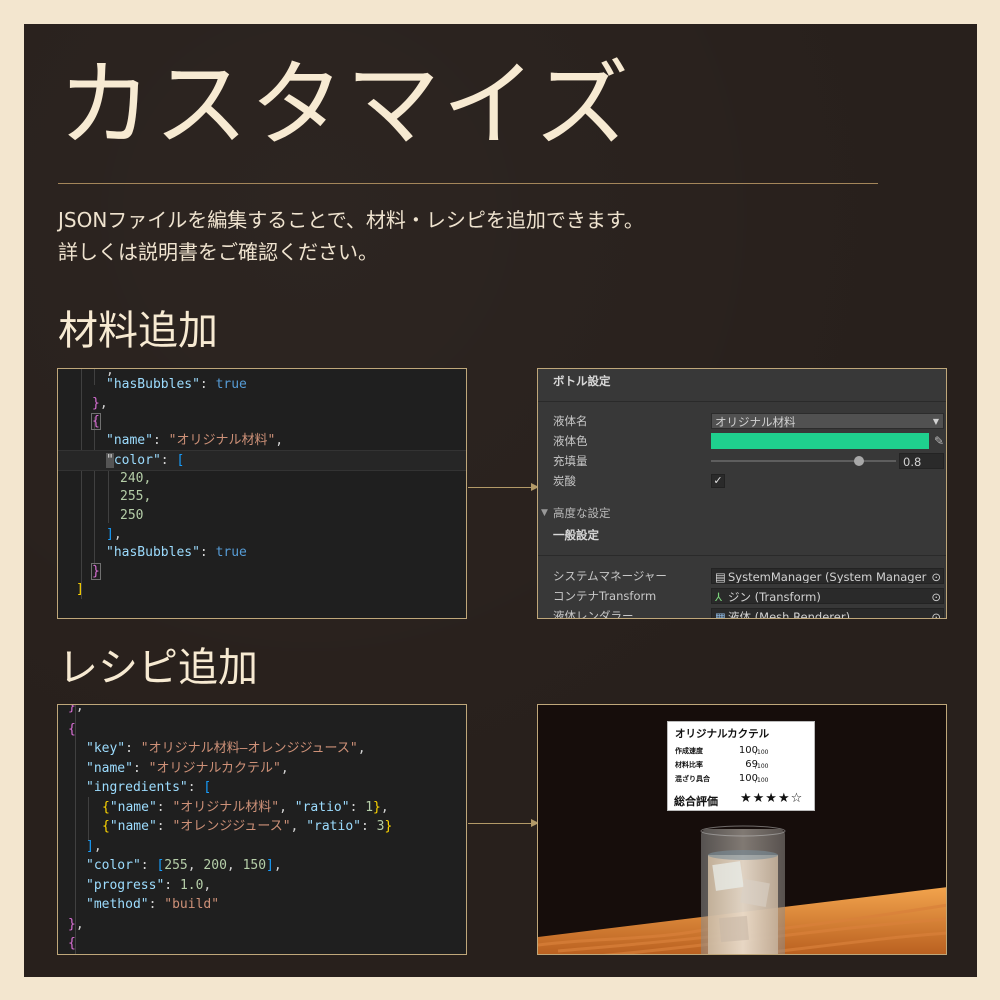 Image resolution: width=1000 pixels, height=1000 pixels. Describe the element at coordinates (231, 826) in the screenshot. I see `code-ingredient-2-name: "オレンジジュース"` at that location.